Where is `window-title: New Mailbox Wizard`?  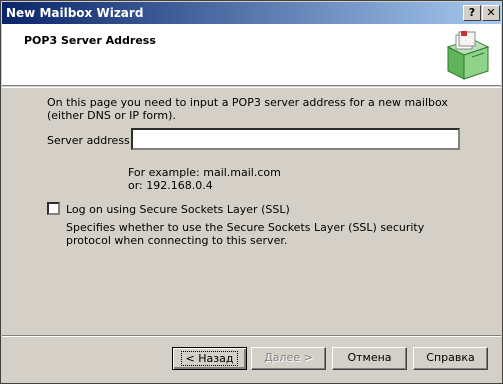
window-title: New Mailbox Wizard is located at coordinates (75, 13).